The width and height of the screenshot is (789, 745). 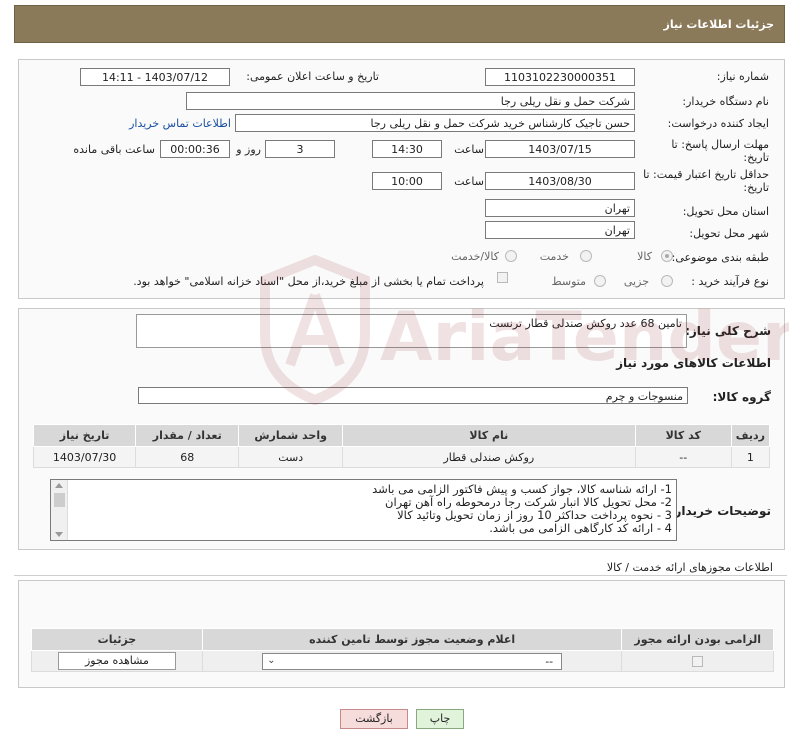 What do you see at coordinates (195, 149) in the screenshot?
I see `remaining-time-field: 00:00:36` at bounding box center [195, 149].